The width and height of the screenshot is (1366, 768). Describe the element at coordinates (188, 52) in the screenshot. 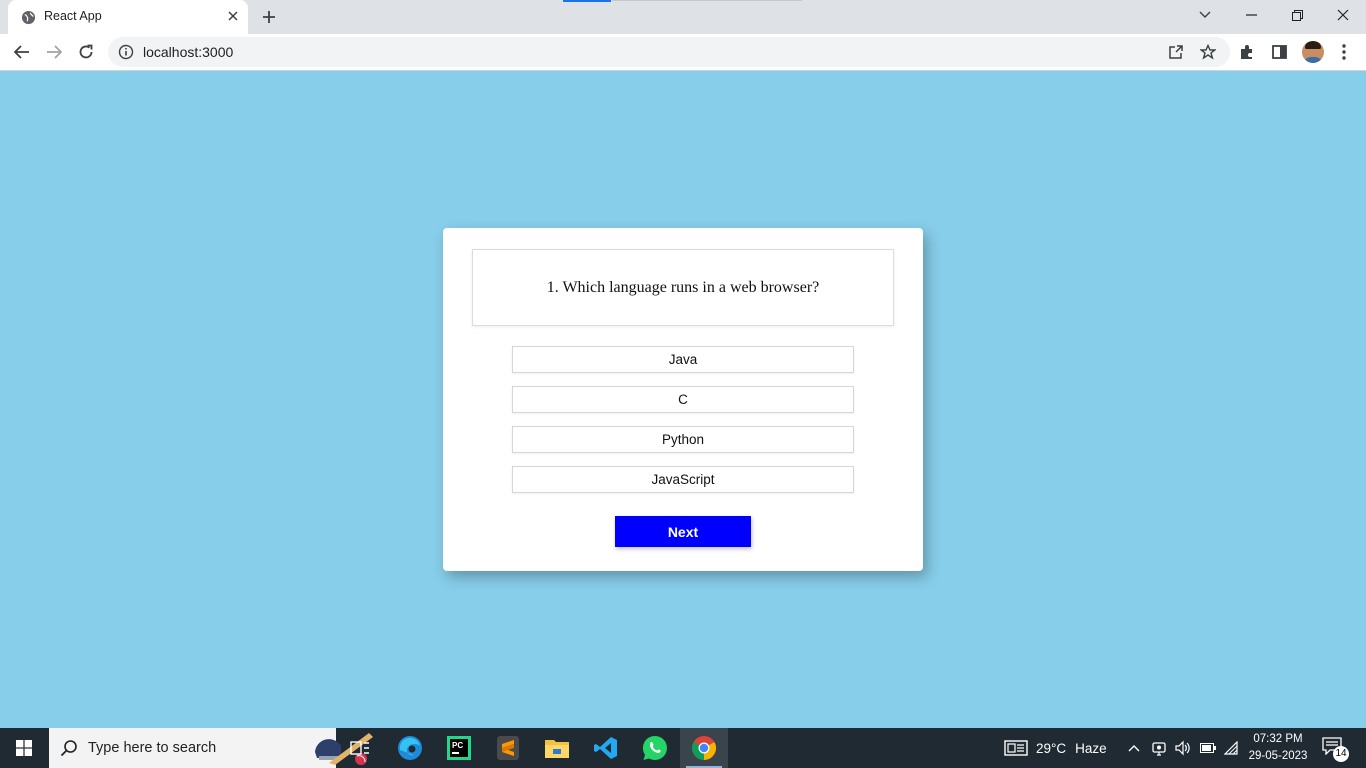

I see `url-text: localhost:3000` at that location.